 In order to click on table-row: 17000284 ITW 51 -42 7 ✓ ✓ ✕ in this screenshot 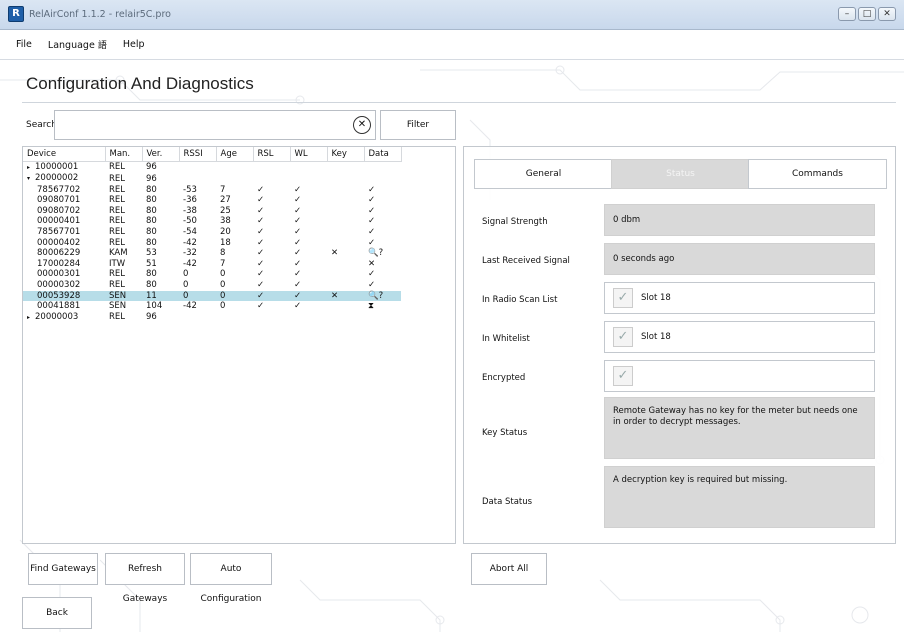, I will do `click(212, 264)`.